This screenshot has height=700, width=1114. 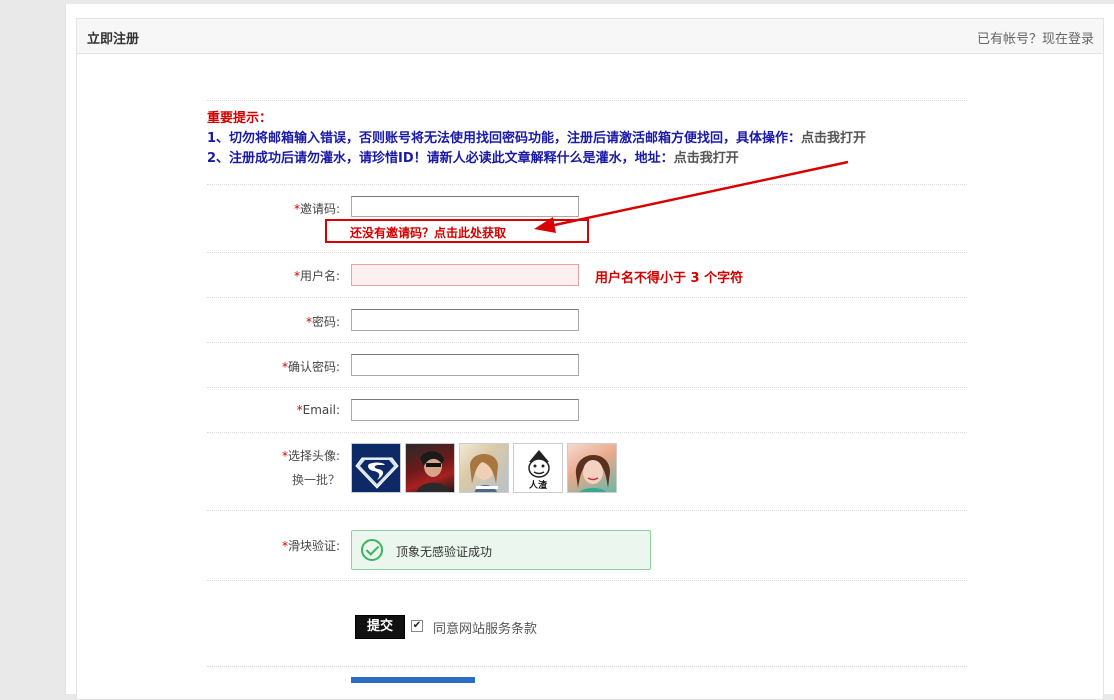 What do you see at coordinates (465, 275) in the screenshot?
I see `username-input` at bounding box center [465, 275].